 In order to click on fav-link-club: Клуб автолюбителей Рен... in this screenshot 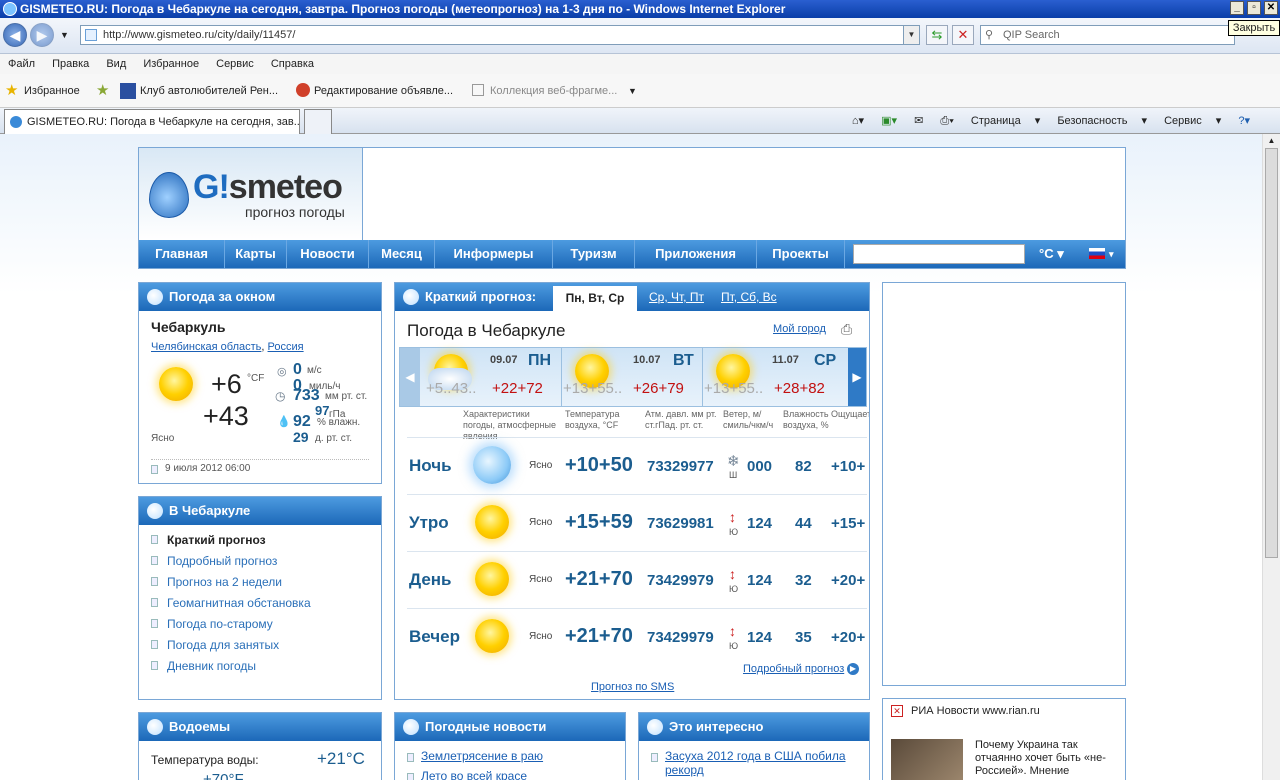, I will do `click(209, 91)`.